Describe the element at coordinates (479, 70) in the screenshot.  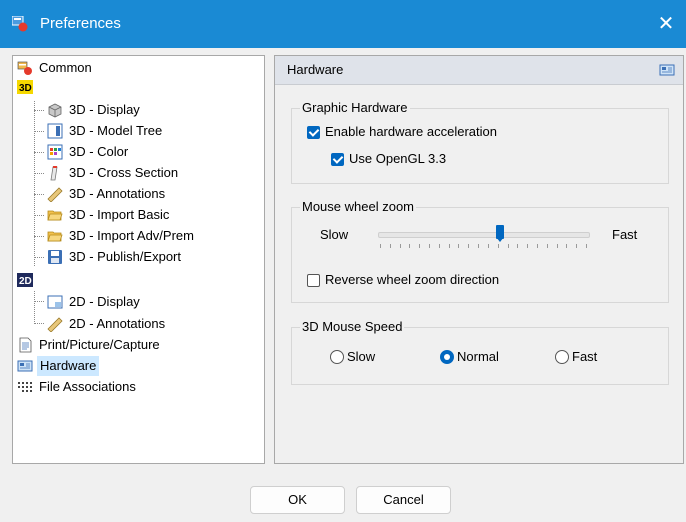
I see `panel-header: Hardware` at that location.